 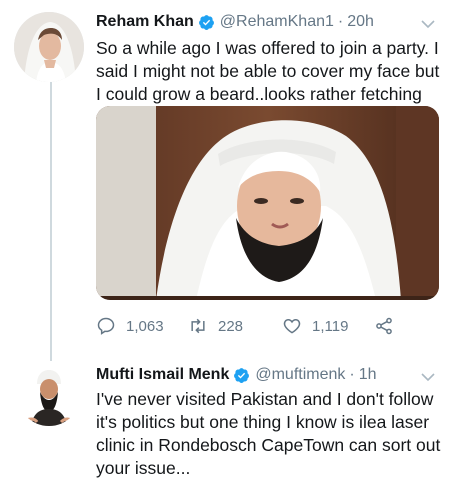 What do you see at coordinates (251, 326) in the screenshot?
I see `tweet-actions: 1,063 228 1,119` at bounding box center [251, 326].